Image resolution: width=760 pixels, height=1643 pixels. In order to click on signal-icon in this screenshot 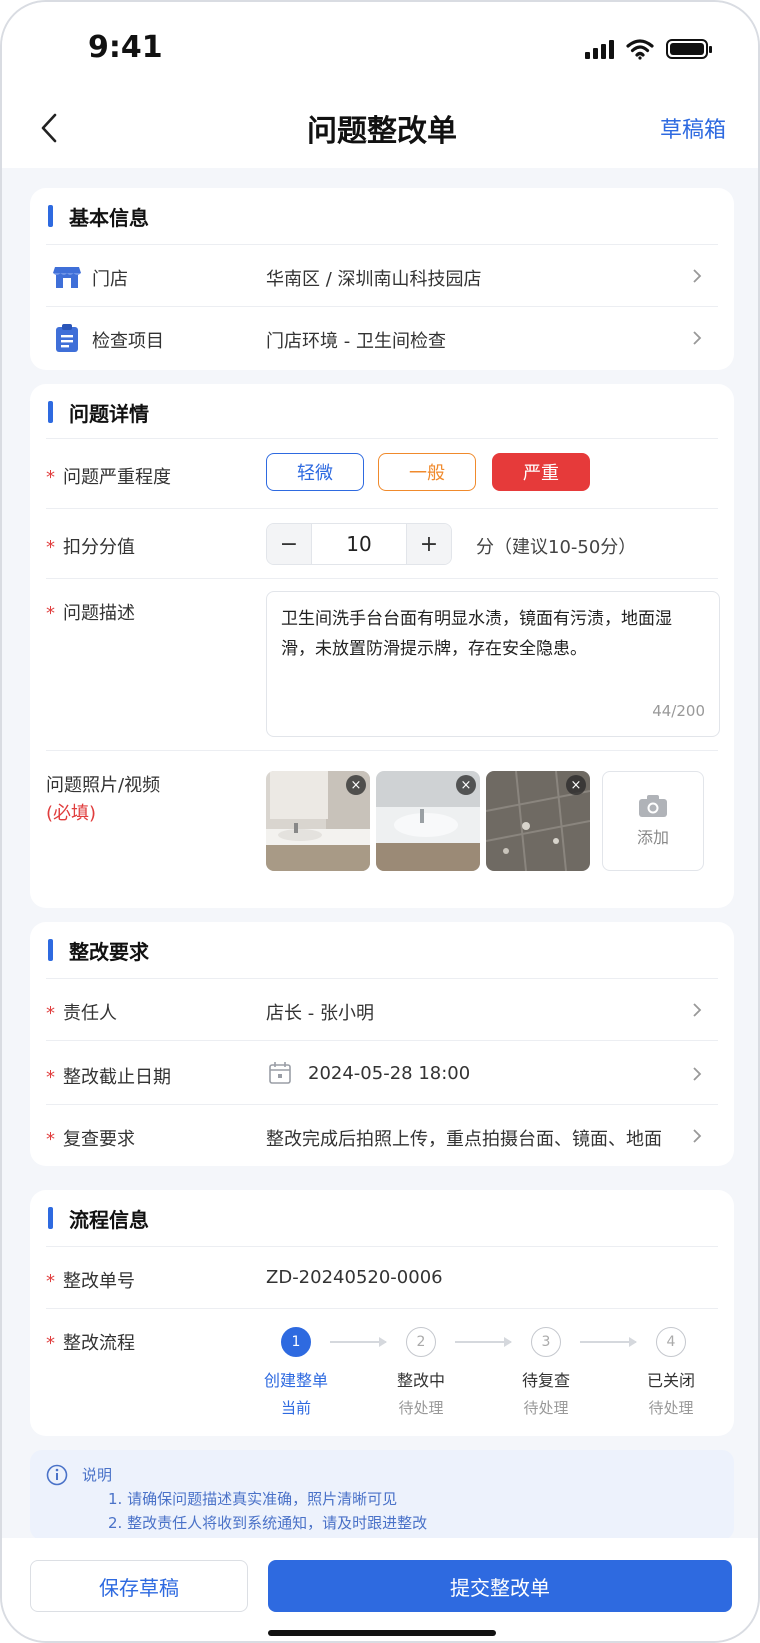, I will do `click(599, 49)`.